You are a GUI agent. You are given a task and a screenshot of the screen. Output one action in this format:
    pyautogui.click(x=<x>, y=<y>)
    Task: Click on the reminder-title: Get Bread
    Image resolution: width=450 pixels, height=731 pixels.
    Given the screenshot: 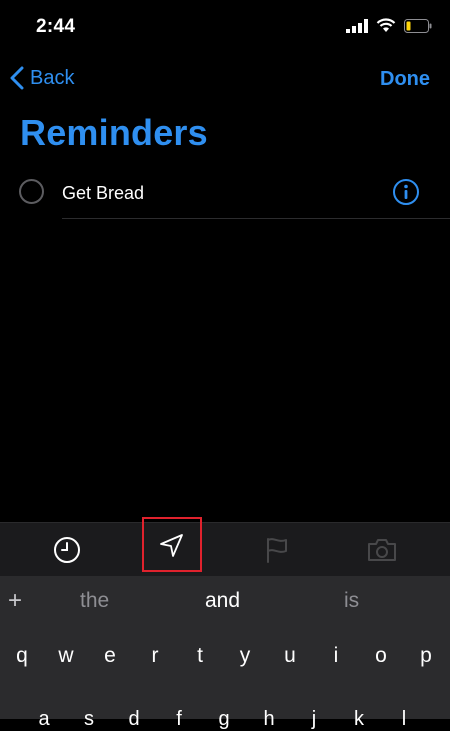 What is the action you would take?
    pyautogui.click(x=103, y=193)
    